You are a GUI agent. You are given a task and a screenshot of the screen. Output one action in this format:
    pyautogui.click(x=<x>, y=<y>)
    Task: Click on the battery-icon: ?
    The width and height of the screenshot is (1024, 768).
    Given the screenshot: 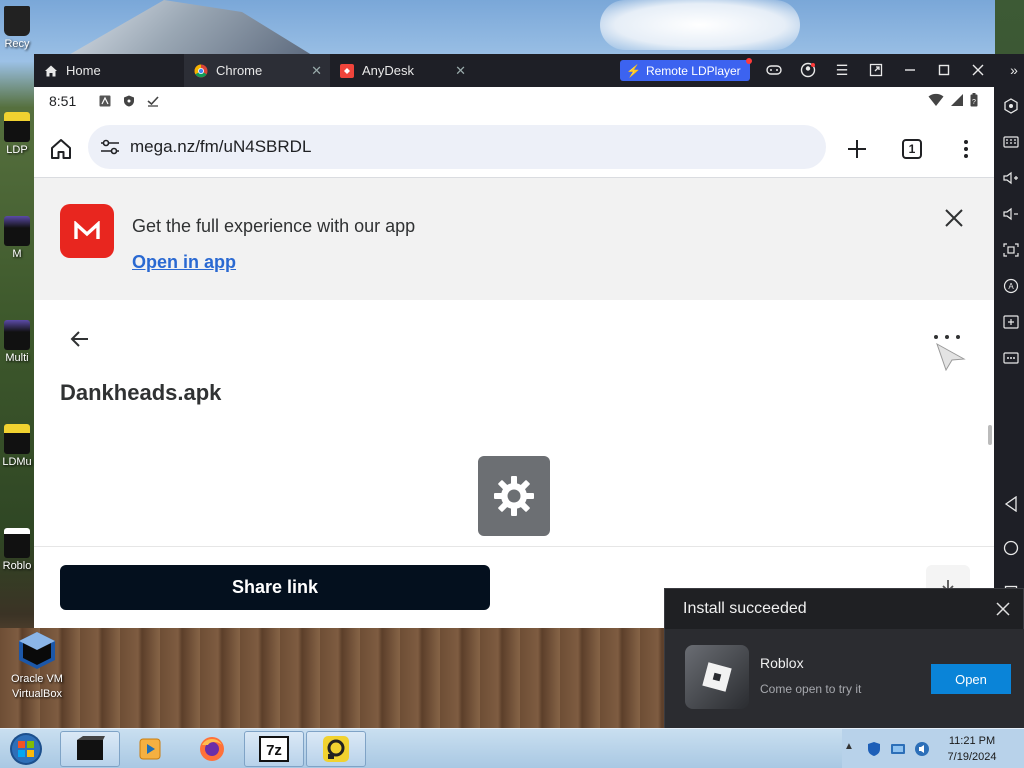 What is the action you would take?
    pyautogui.click(x=974, y=100)
    